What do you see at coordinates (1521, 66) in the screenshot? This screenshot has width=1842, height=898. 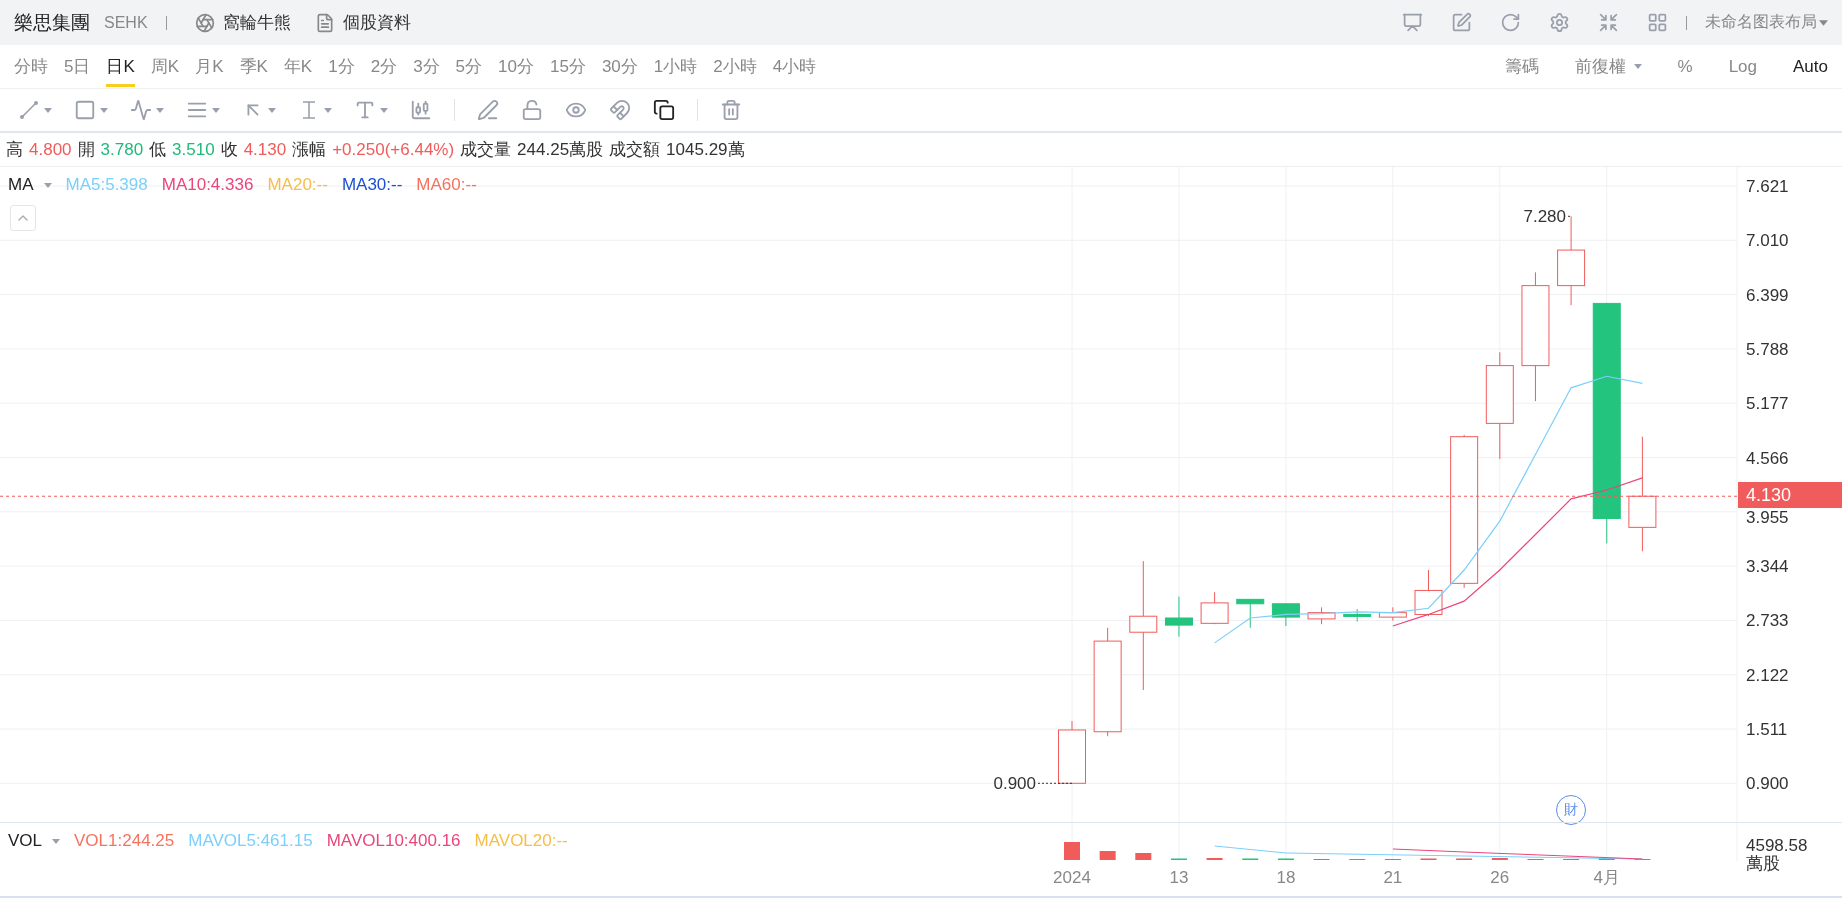 I see `chart-option: 籌碼` at bounding box center [1521, 66].